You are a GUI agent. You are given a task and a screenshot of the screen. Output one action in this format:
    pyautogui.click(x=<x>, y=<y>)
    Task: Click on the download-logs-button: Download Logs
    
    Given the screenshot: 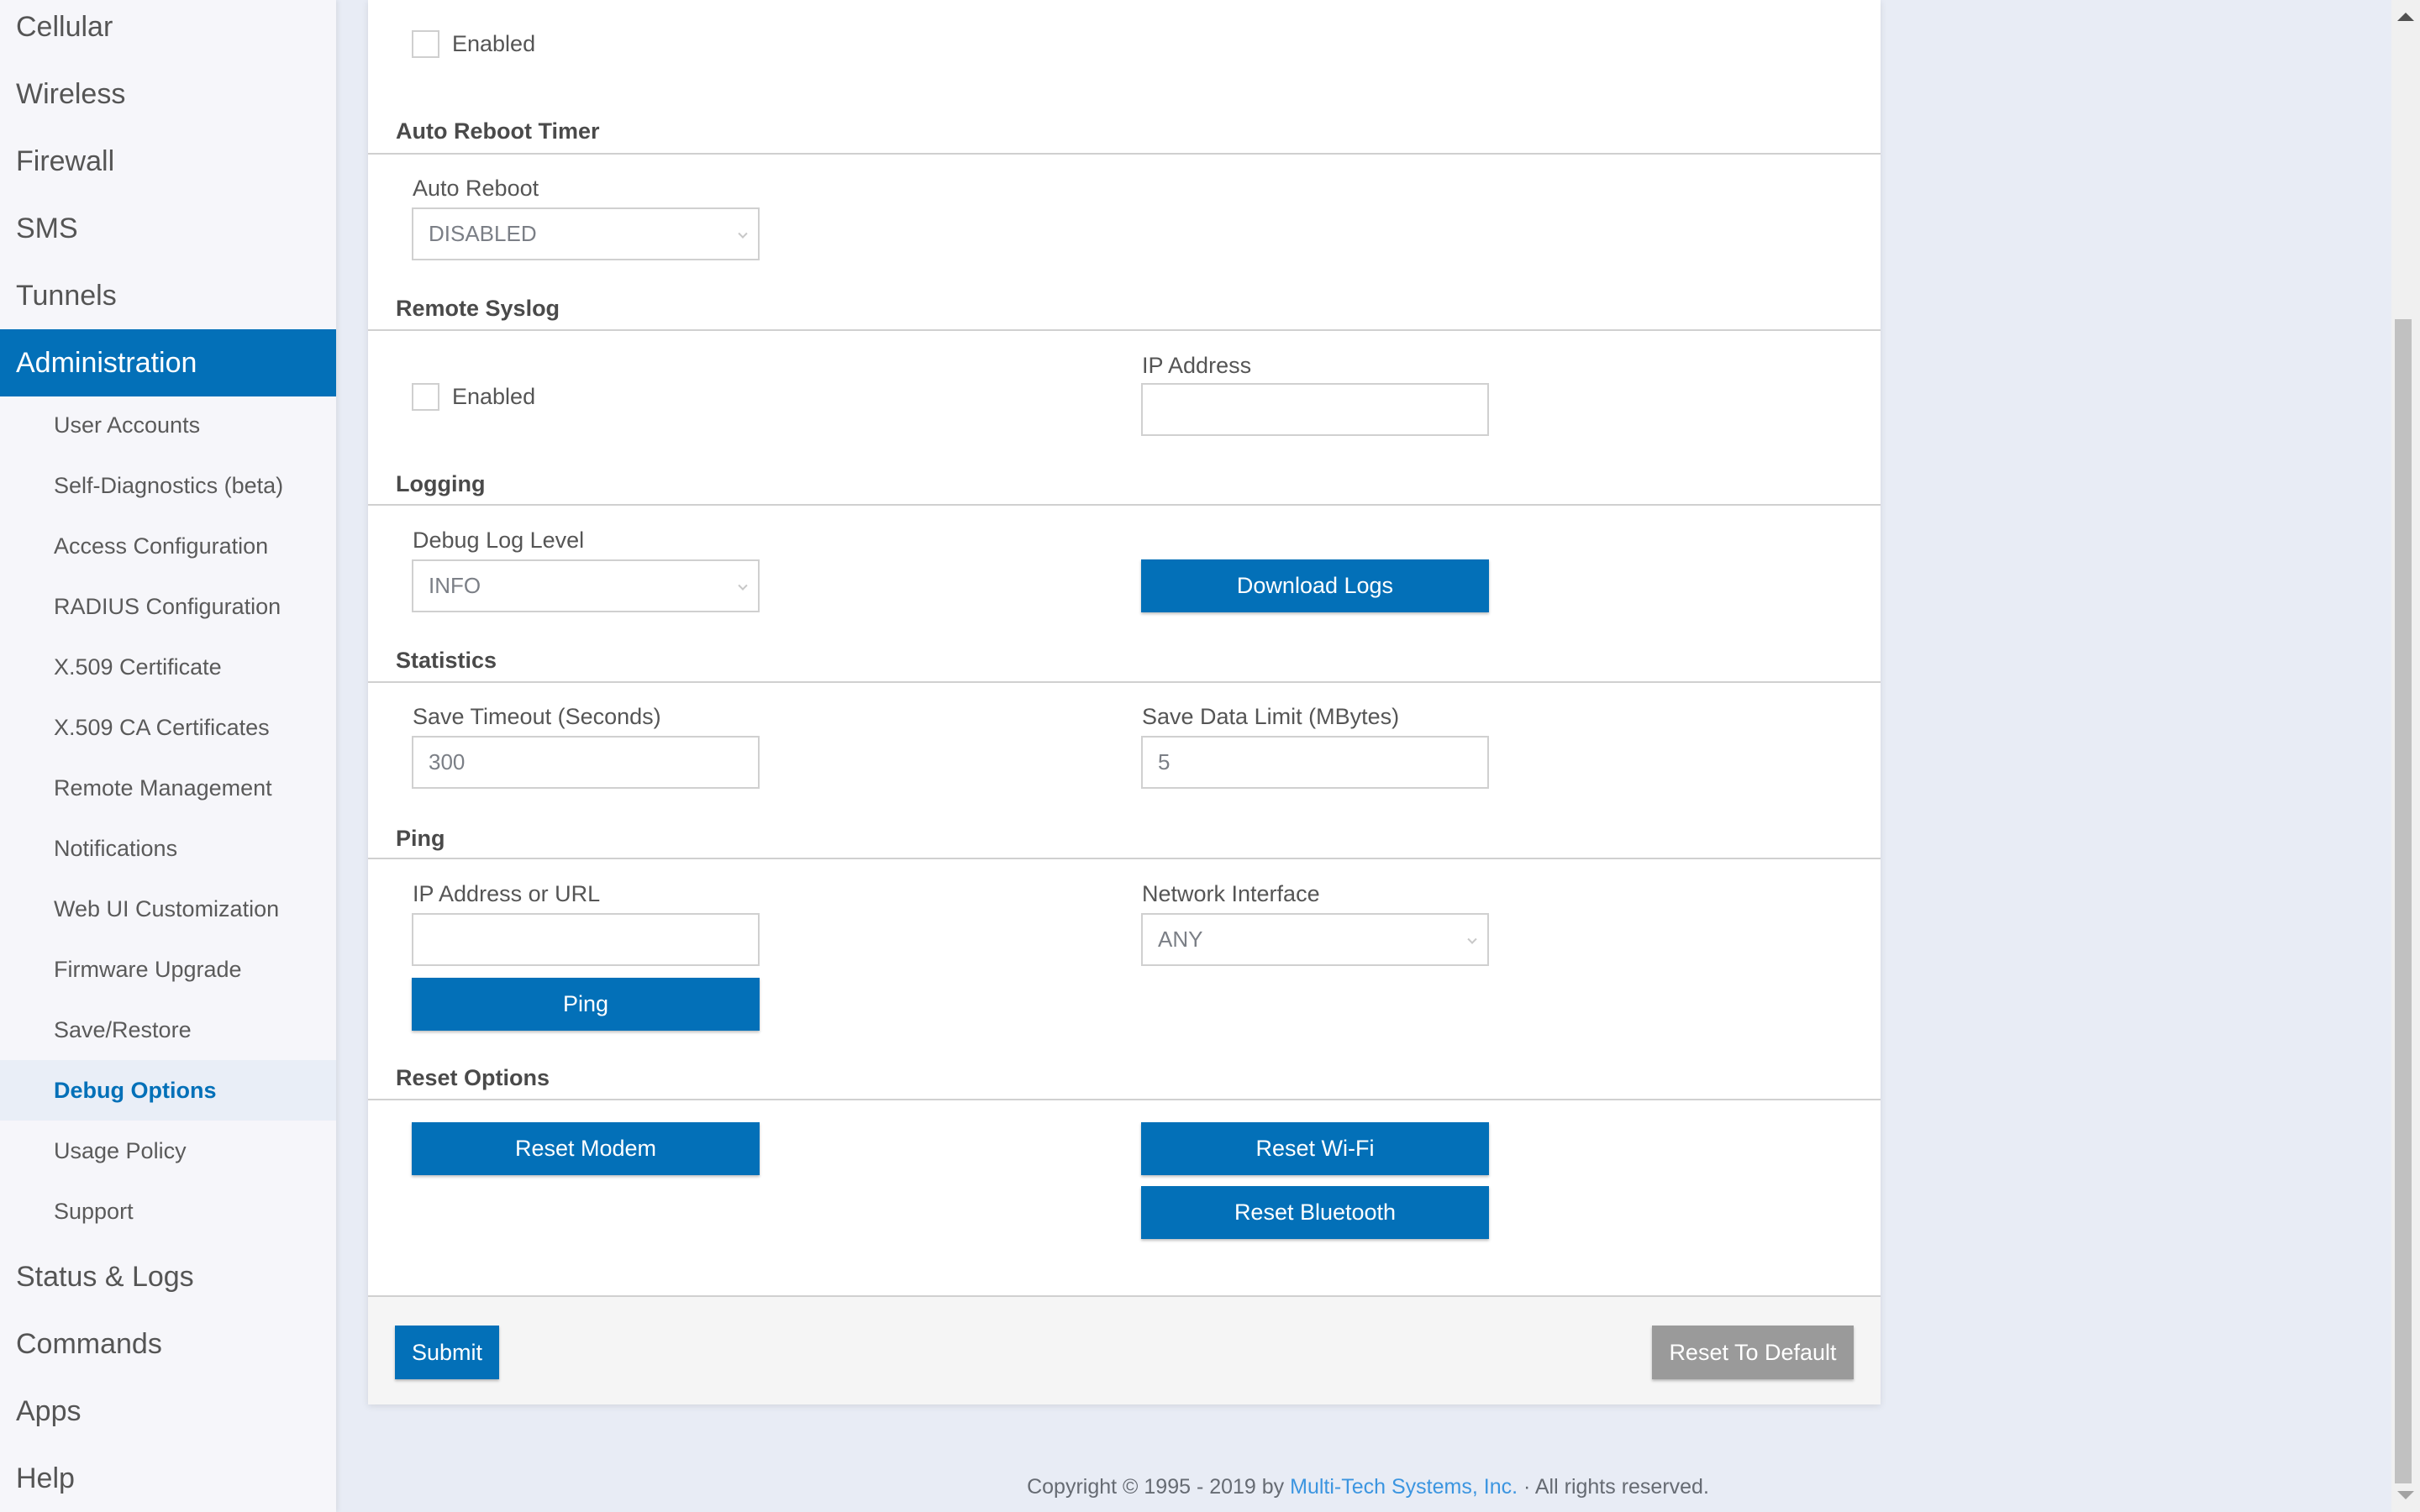 What is the action you would take?
    pyautogui.click(x=1315, y=585)
    